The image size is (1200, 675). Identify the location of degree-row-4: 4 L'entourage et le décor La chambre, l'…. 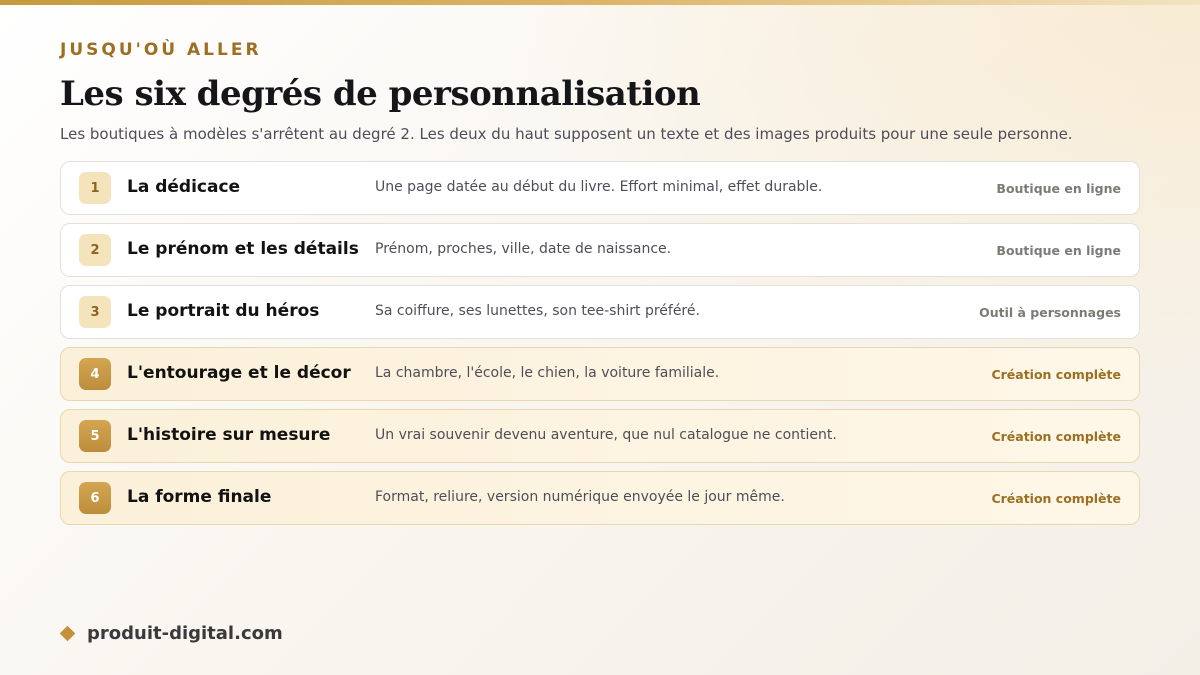
(600, 374).